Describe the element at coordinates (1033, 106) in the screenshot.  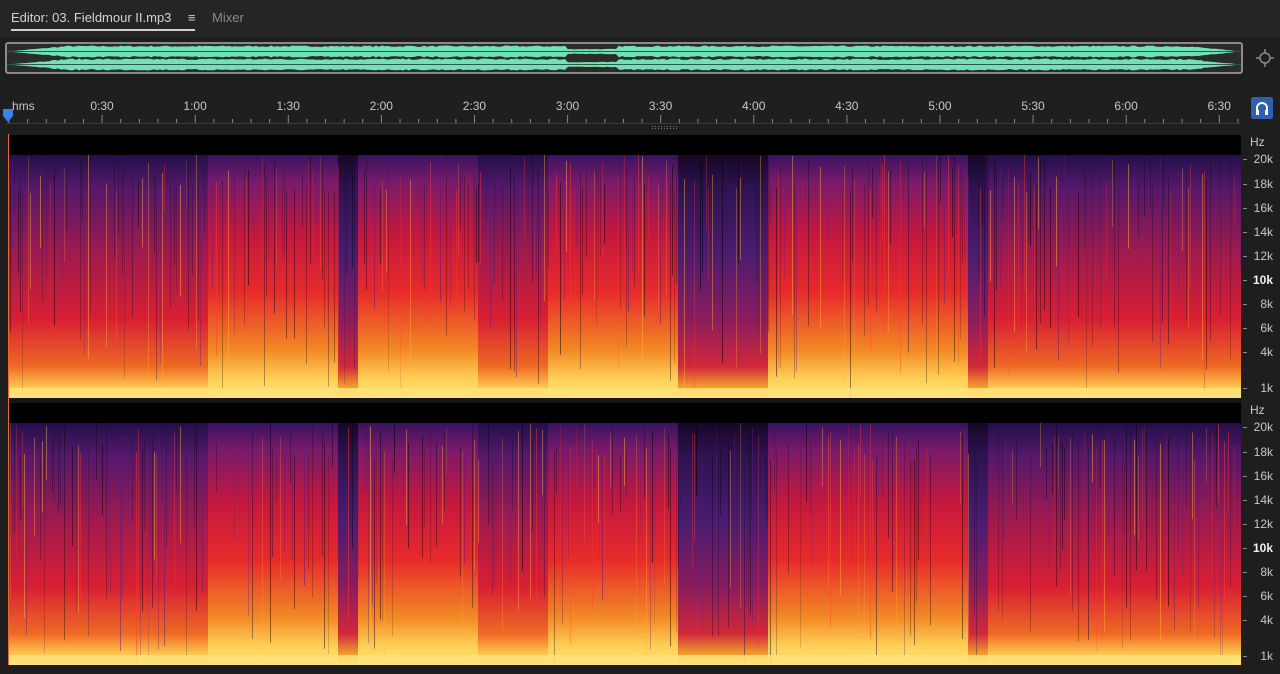
I see `ruler-tick-label: 5:30` at that location.